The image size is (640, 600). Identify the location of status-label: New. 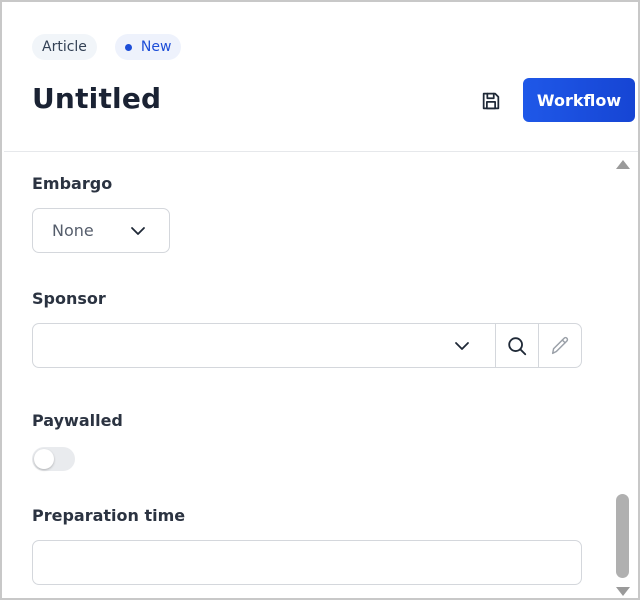
(156, 47).